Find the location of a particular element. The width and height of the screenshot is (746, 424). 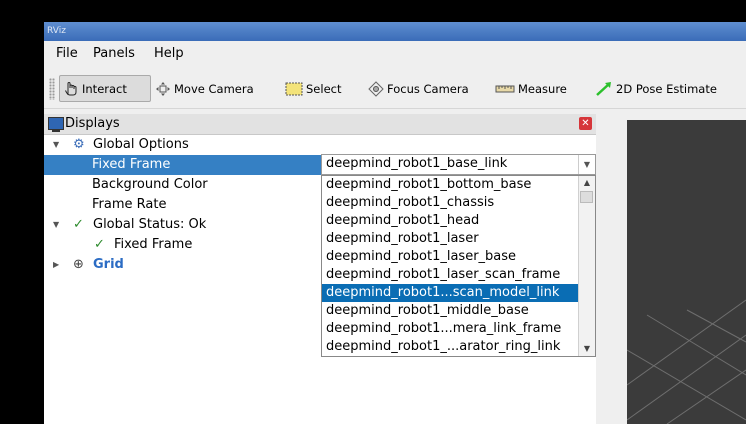

fixed-frame-combobox: deepmind_robot1_base_link ▼ is located at coordinates (458, 164).